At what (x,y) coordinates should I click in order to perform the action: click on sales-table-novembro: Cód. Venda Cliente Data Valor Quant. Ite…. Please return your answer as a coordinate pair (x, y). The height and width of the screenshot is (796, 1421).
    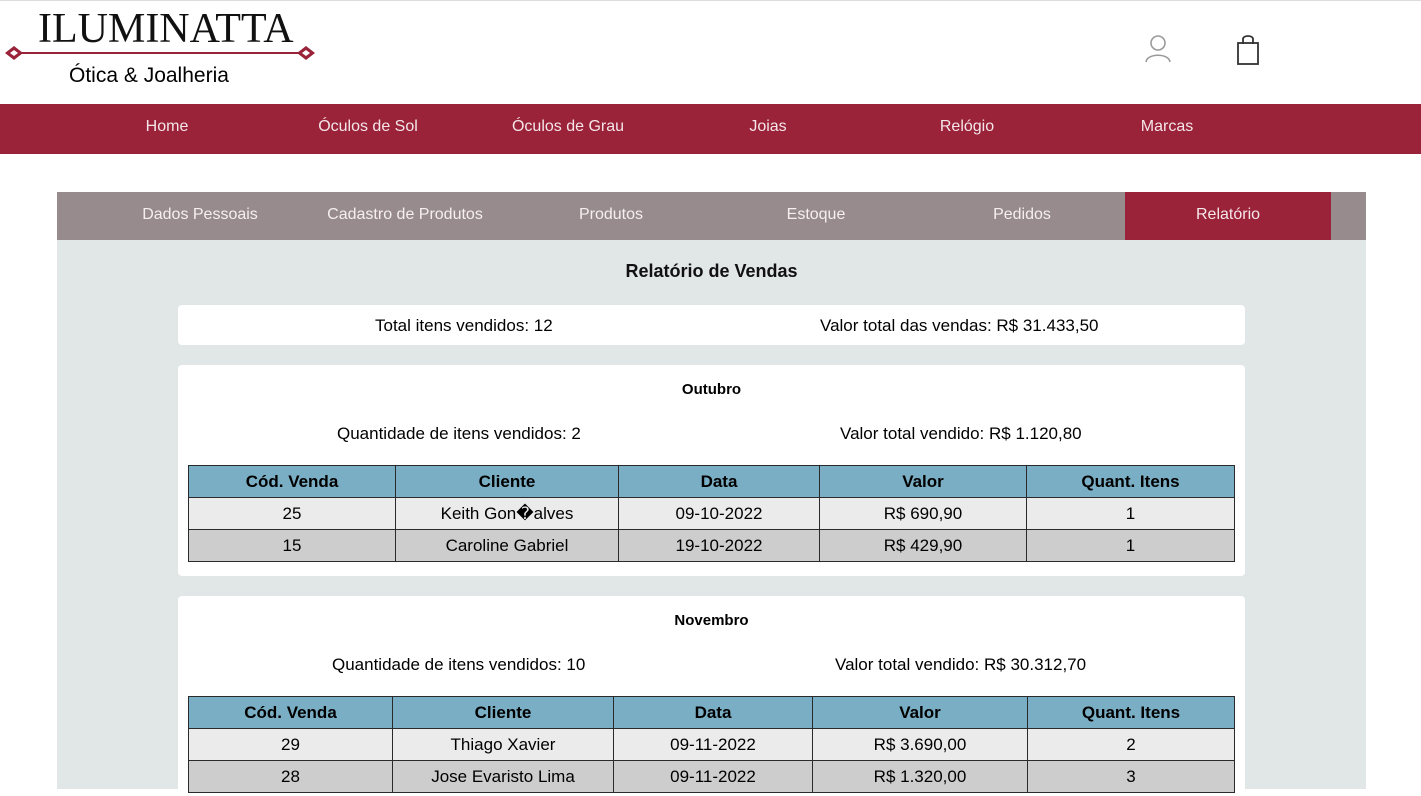
    Looking at the image, I should click on (711, 744).